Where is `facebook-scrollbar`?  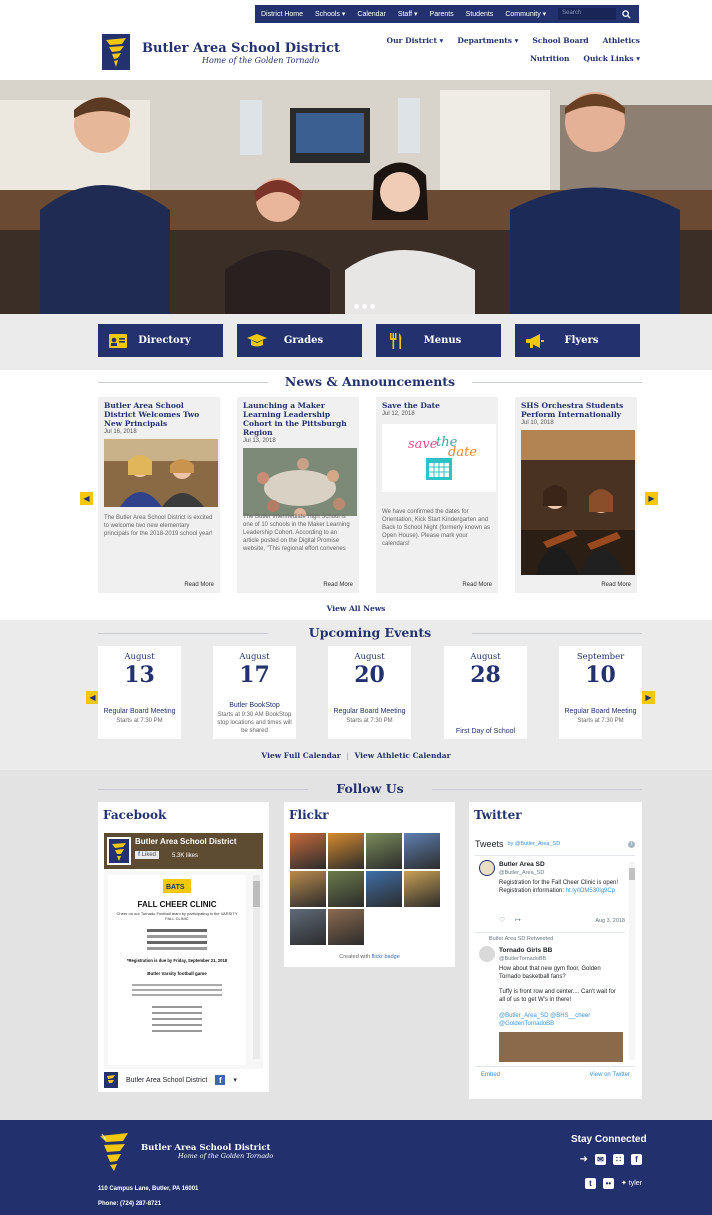 facebook-scrollbar is located at coordinates (256, 967).